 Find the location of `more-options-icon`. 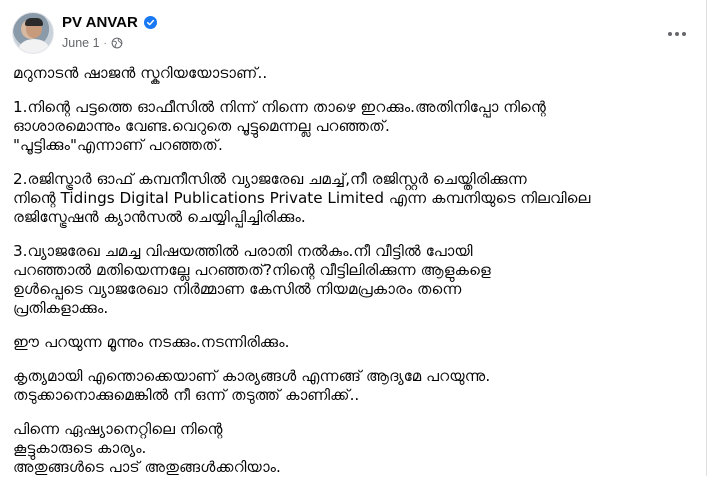

more-options-icon is located at coordinates (677, 34).